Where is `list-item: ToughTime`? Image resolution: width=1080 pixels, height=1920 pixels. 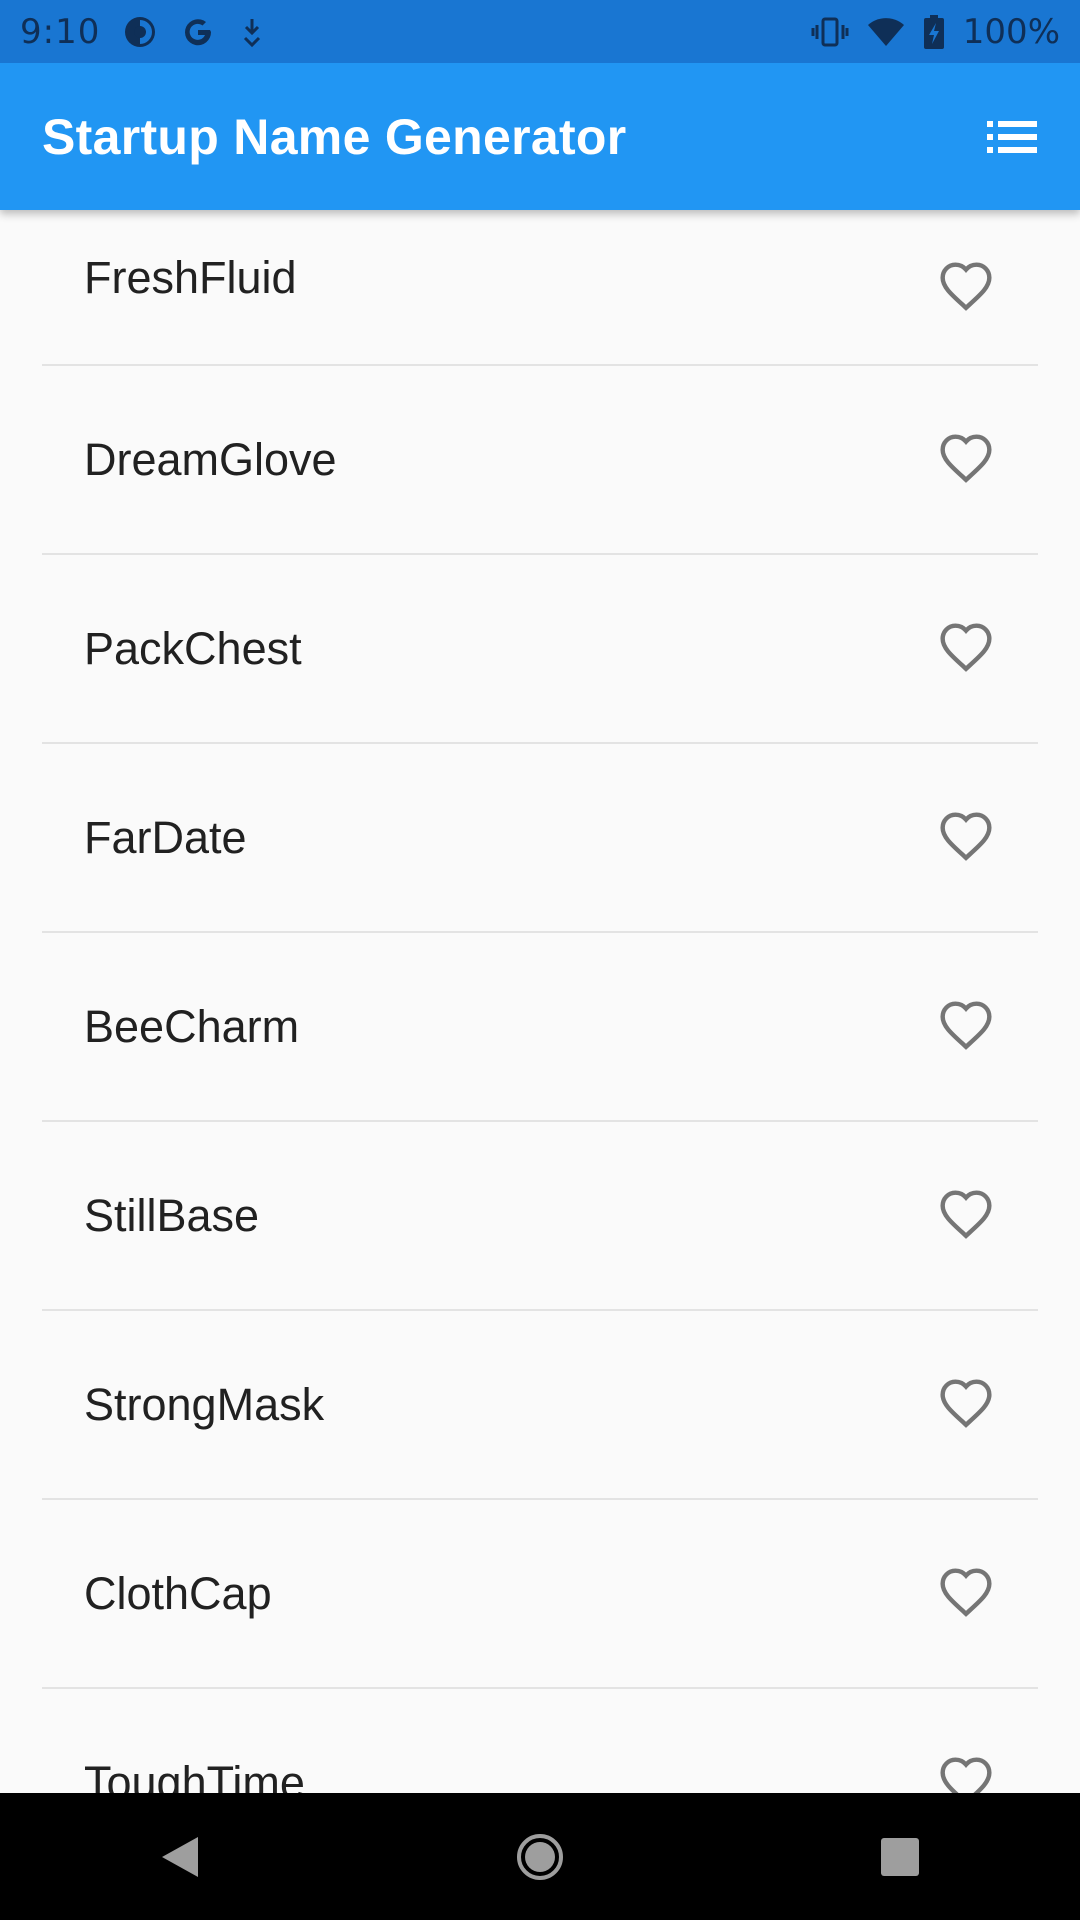
list-item: ToughTime is located at coordinates (540, 1741).